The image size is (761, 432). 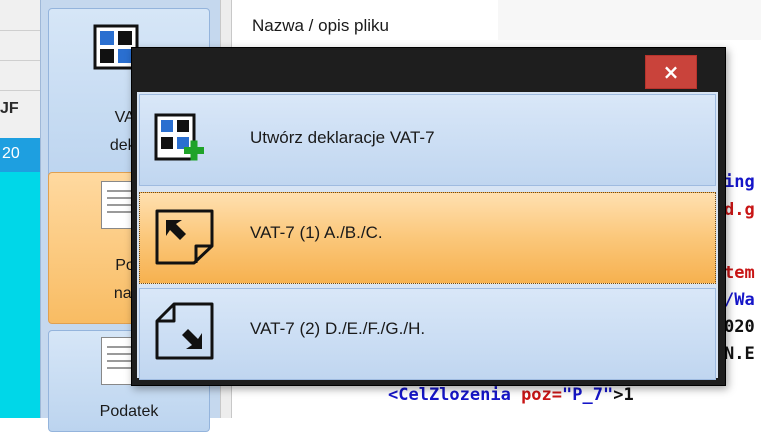 What do you see at coordinates (11, 153) in the screenshot?
I see `grid-row-text: 20` at bounding box center [11, 153].